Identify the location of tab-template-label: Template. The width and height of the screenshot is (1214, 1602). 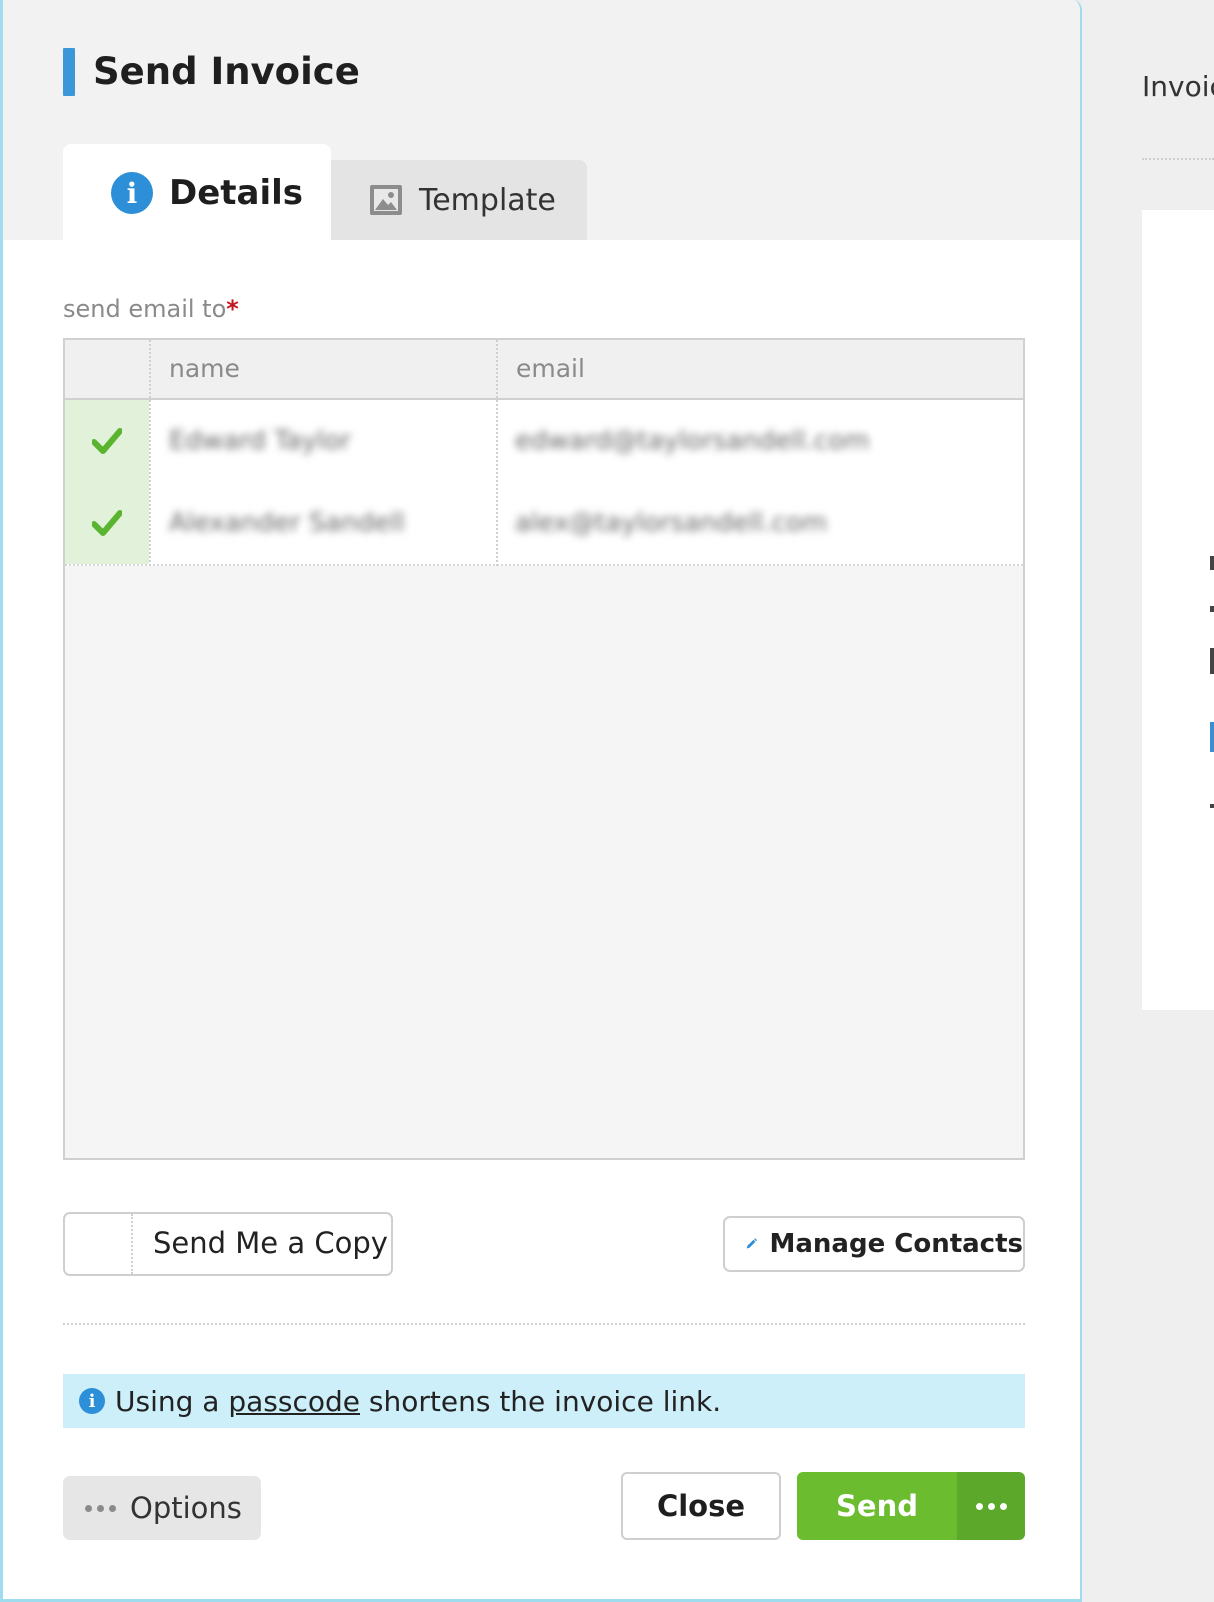
(487, 200).